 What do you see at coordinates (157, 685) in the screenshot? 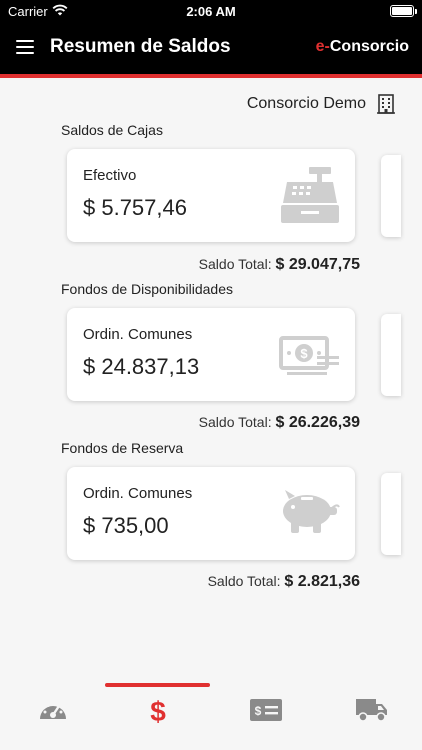
I see `active-tab-indicator` at bounding box center [157, 685].